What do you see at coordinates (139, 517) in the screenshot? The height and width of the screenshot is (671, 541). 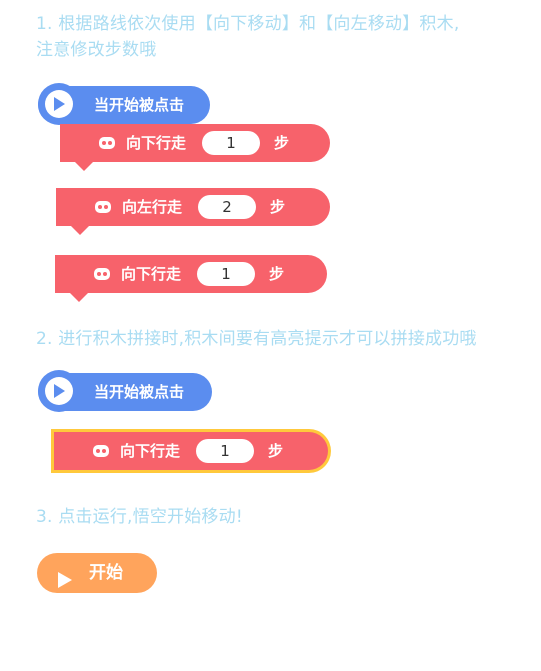 I see `instruction-step-3: 3. 点击运行,悟空开始移动!` at bounding box center [139, 517].